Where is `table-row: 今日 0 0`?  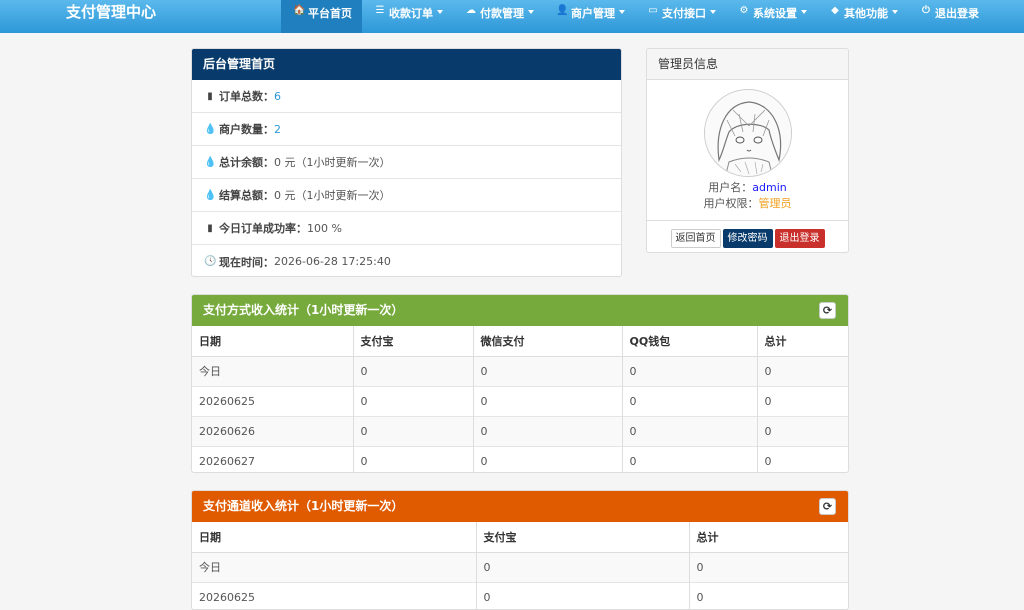 table-row: 今日 0 0 is located at coordinates (520, 566).